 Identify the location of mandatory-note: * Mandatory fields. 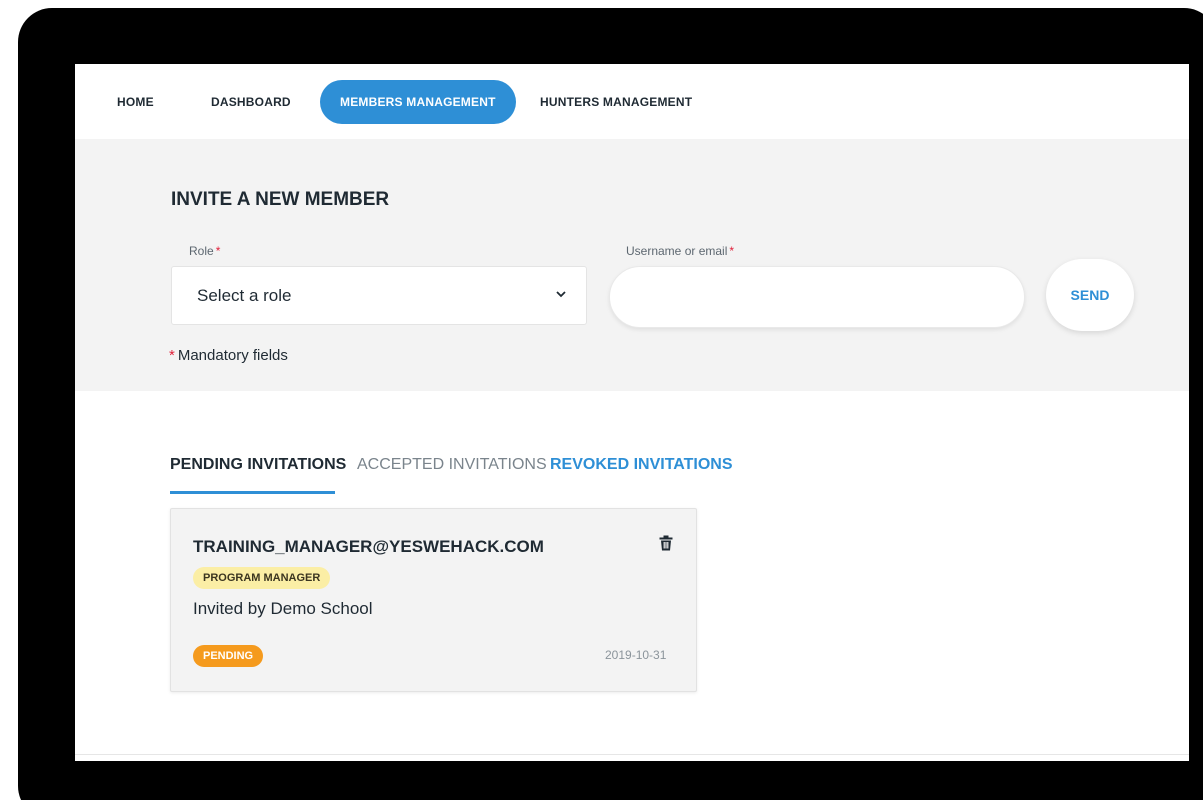
(228, 355).